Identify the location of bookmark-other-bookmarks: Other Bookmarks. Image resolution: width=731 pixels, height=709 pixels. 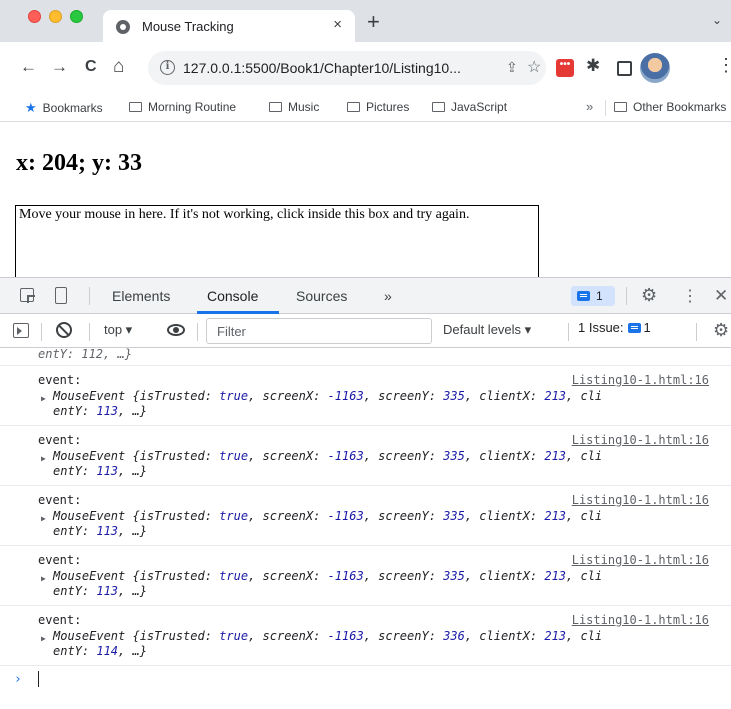
(670, 107).